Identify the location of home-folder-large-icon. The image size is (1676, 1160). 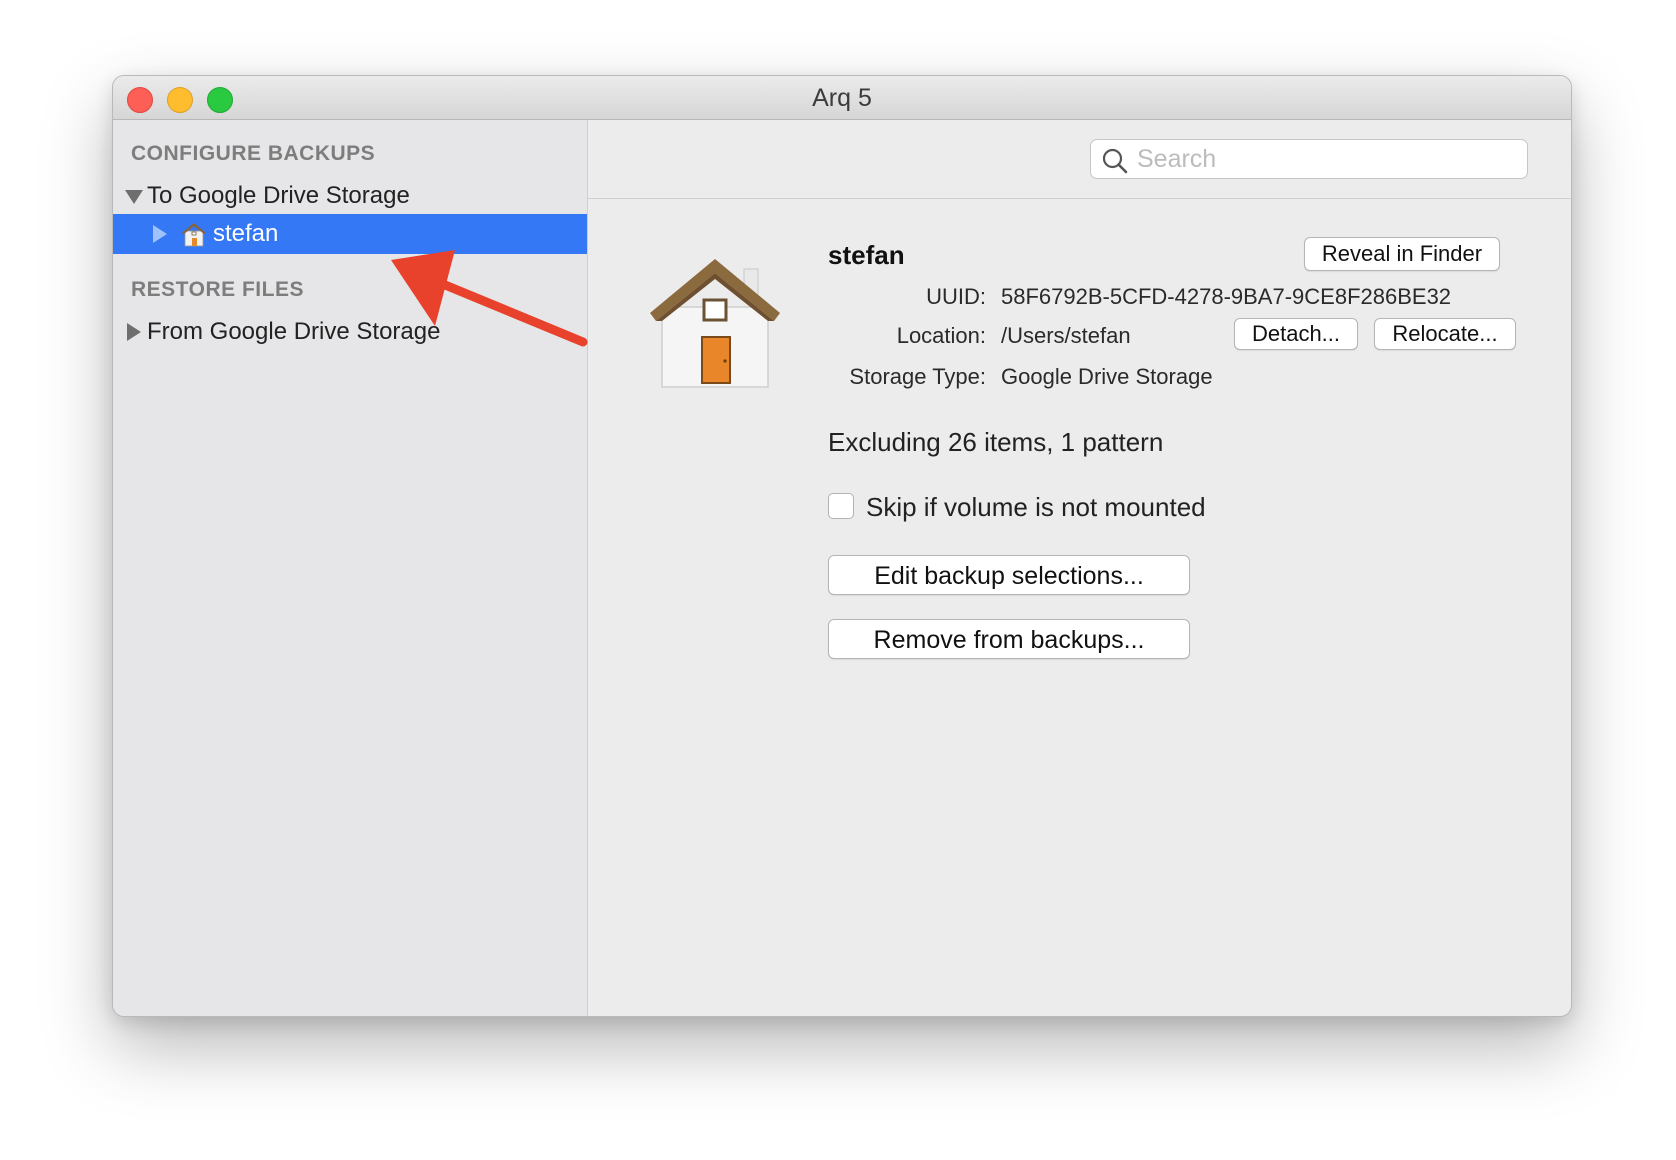
(715, 323).